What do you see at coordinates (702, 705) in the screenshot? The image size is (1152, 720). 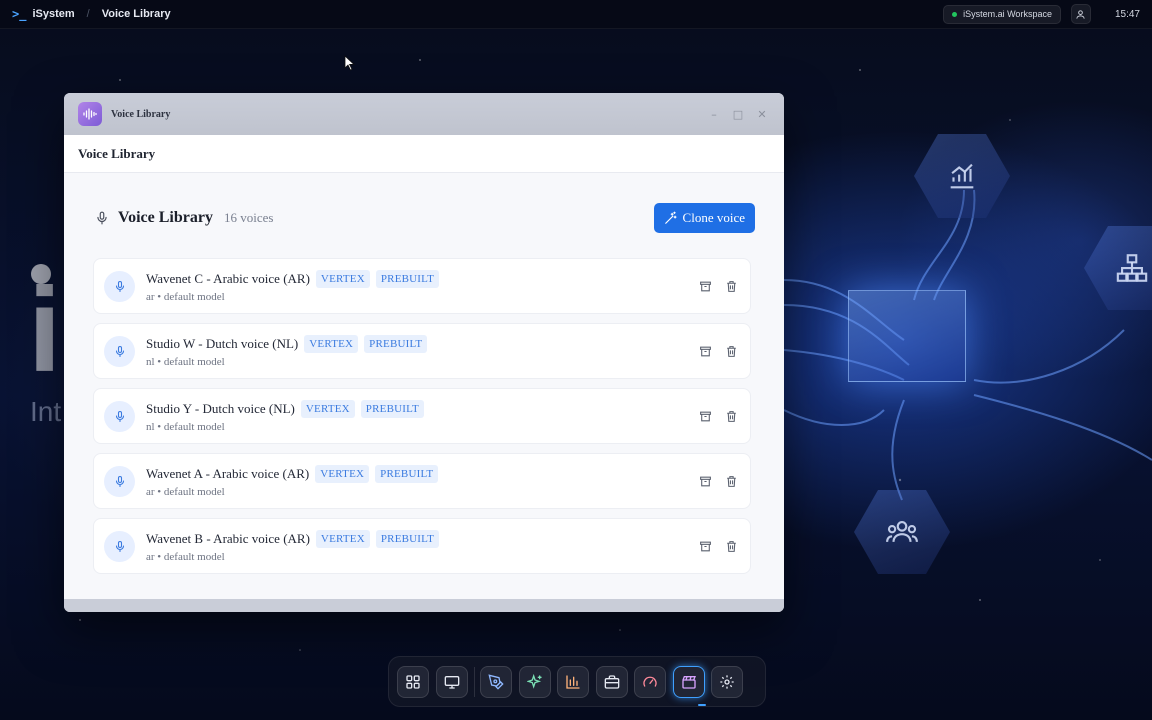 I see `active-app-indicator` at bounding box center [702, 705].